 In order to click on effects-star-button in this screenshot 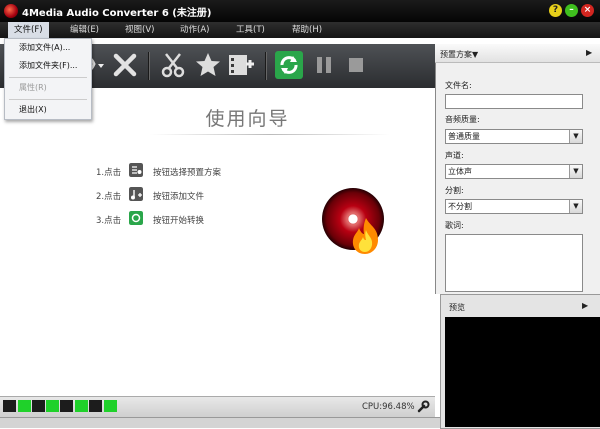, I will do `click(208, 65)`.